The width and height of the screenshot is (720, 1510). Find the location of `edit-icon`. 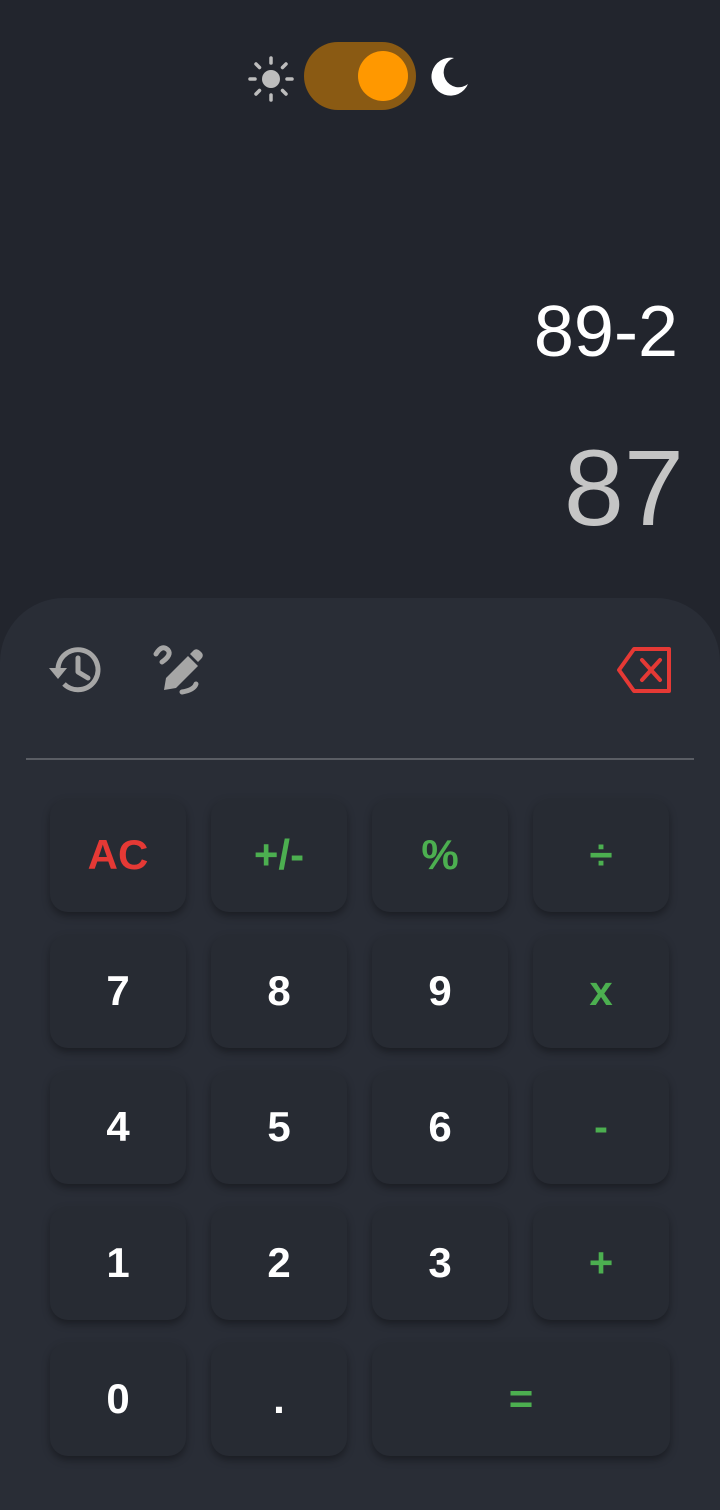

edit-icon is located at coordinates (178, 670).